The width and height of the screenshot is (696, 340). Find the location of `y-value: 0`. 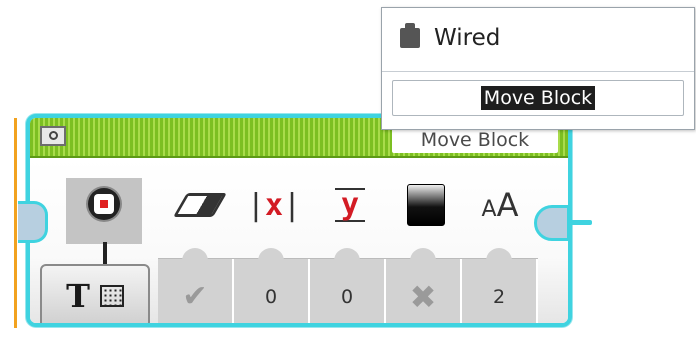

y-value: 0 is located at coordinates (347, 296).